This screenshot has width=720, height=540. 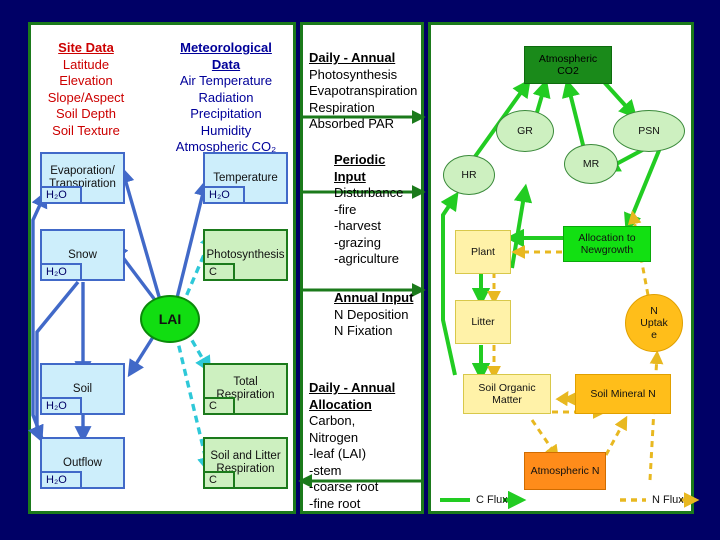 What do you see at coordinates (353, 74) in the screenshot?
I see `section-item: Photosynthesis` at bounding box center [353, 74].